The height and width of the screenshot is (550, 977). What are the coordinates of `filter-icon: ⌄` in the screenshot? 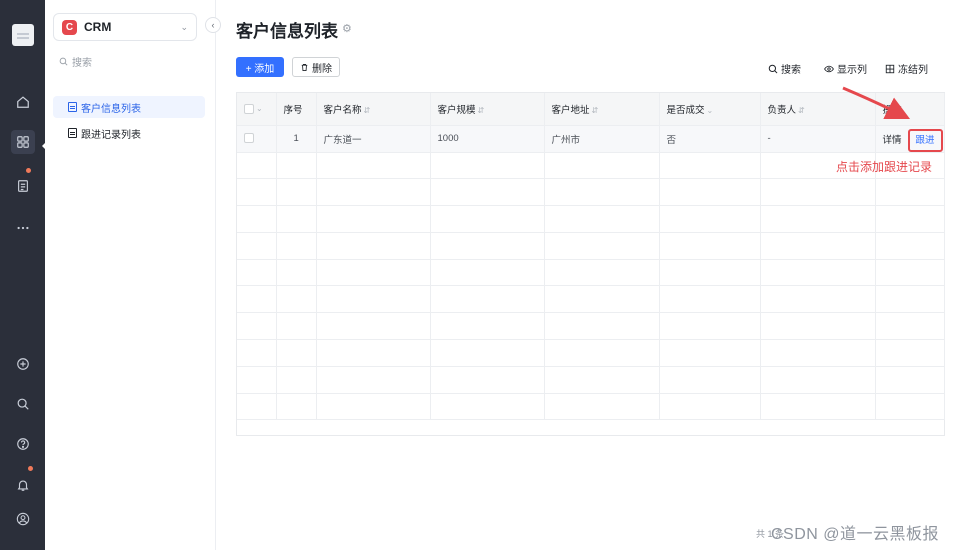 It's located at (710, 110).